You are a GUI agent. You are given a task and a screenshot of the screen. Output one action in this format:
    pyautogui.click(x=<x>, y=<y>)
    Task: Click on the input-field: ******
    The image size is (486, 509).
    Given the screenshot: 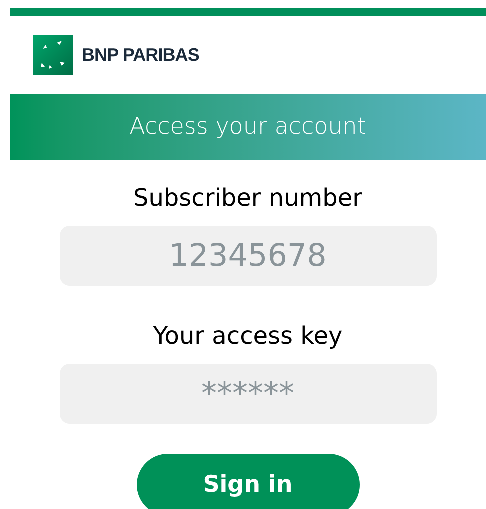 What is the action you would take?
    pyautogui.click(x=248, y=394)
    